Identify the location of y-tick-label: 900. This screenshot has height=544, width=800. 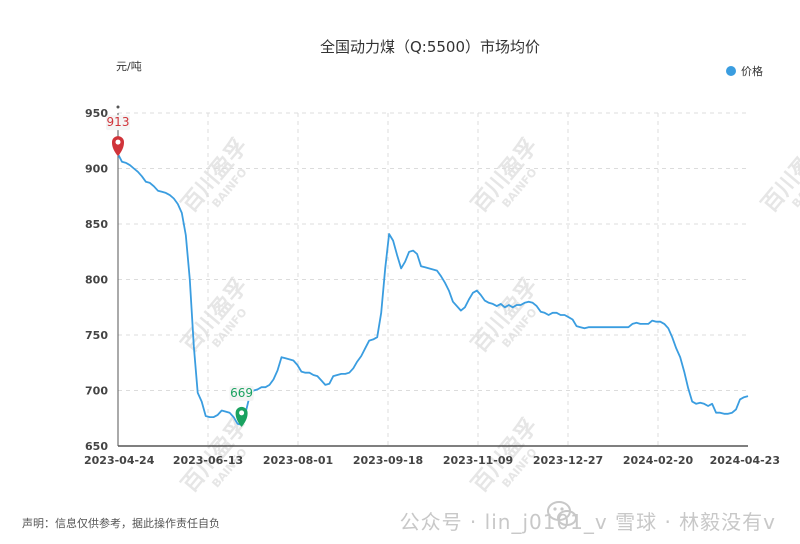
(96, 169).